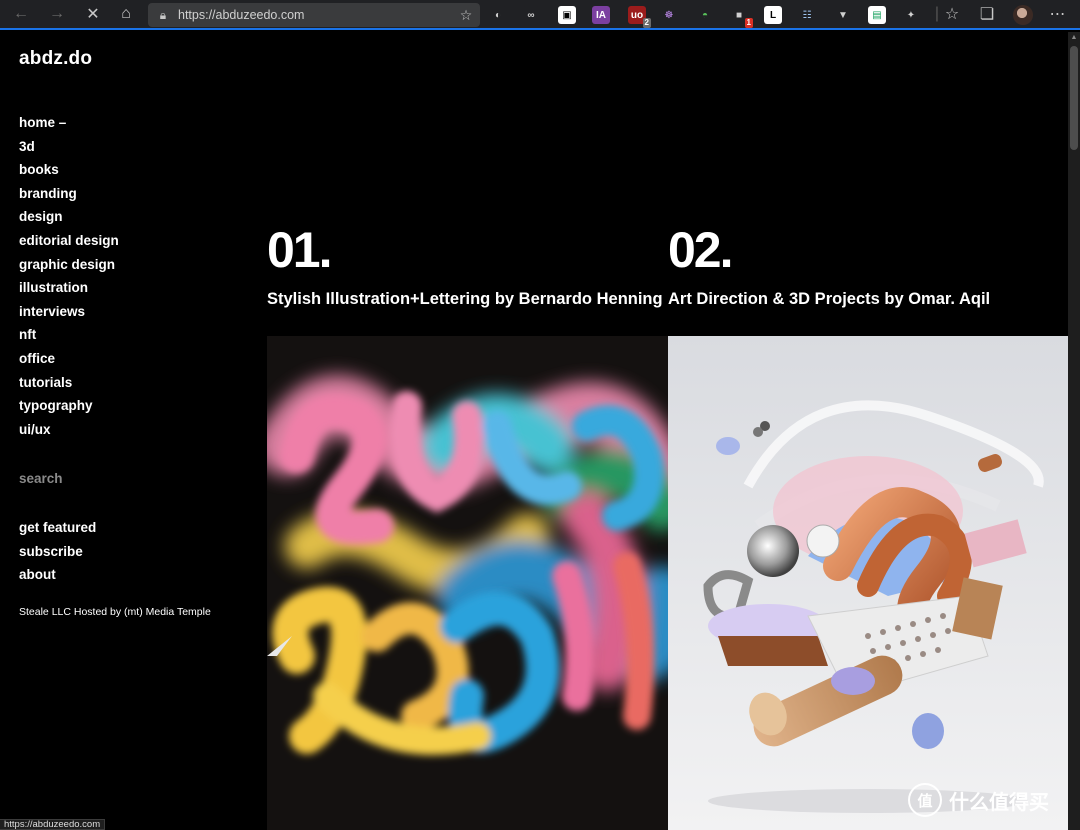 The image size is (1080, 830). I want to click on translate-ext-icon: ☷, so click(807, 15).